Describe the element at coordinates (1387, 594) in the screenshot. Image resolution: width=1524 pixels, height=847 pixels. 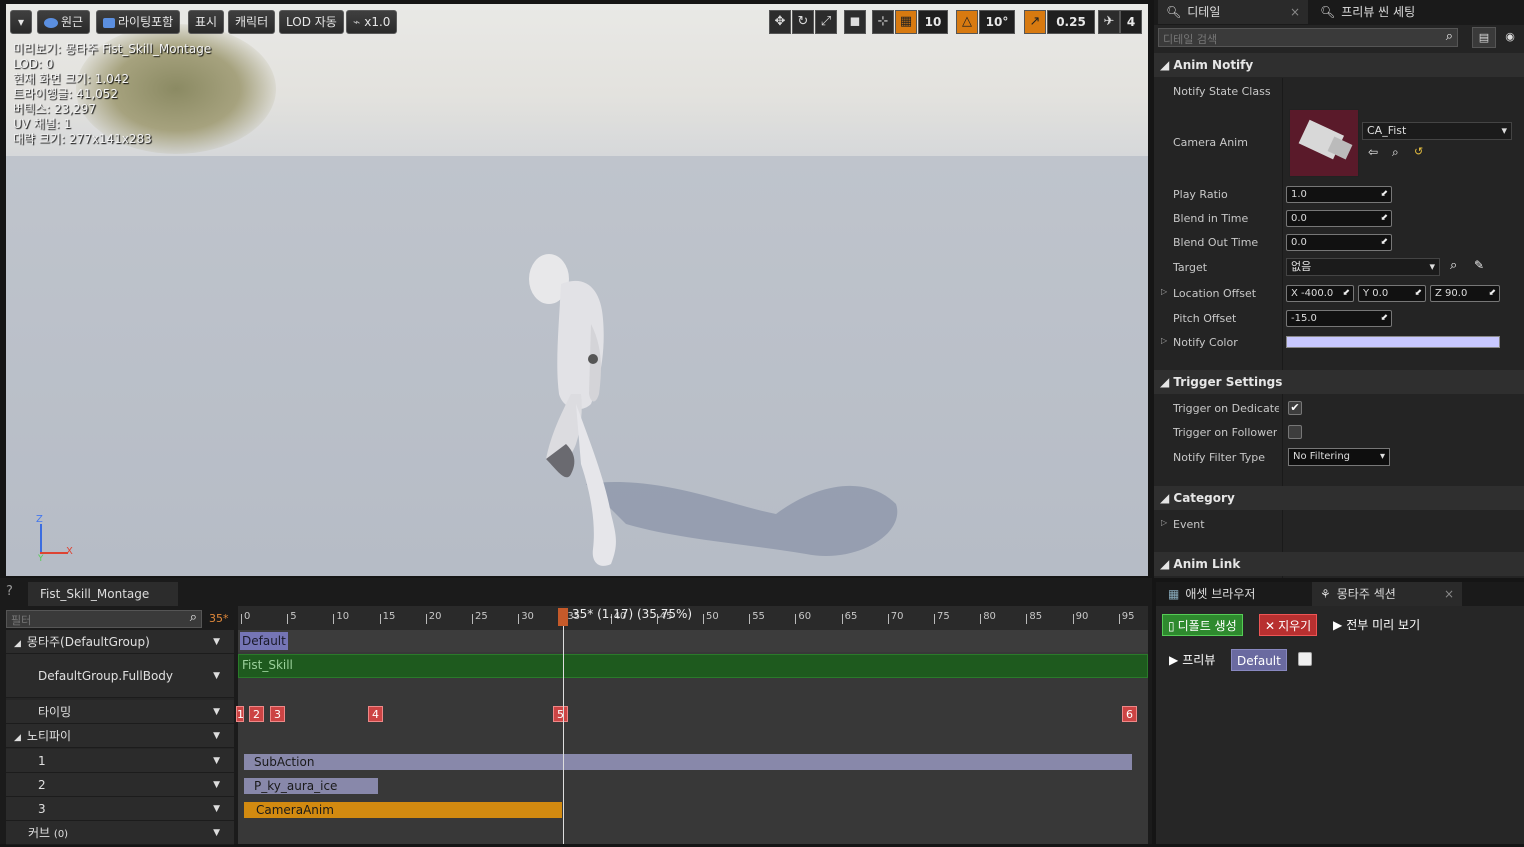
I see `tab-montage-sections: ⚘ 몽타주 섹션 ×` at that location.